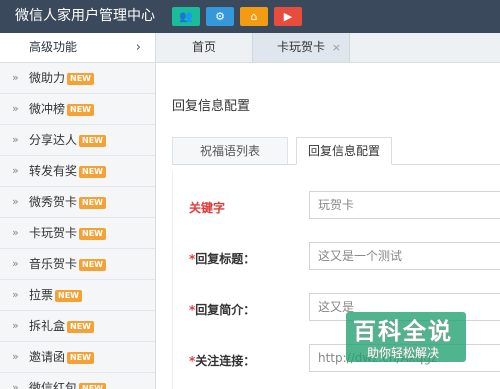 The height and width of the screenshot is (389, 500). I want to click on close-icon: ×, so click(336, 47).